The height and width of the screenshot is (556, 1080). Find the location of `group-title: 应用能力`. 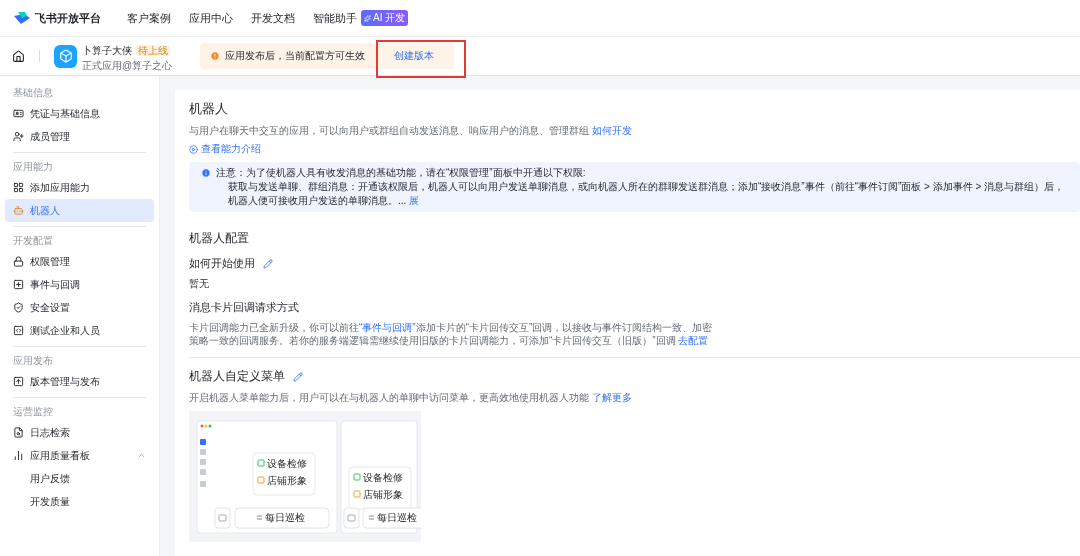

group-title: 应用能力 is located at coordinates (33, 167).